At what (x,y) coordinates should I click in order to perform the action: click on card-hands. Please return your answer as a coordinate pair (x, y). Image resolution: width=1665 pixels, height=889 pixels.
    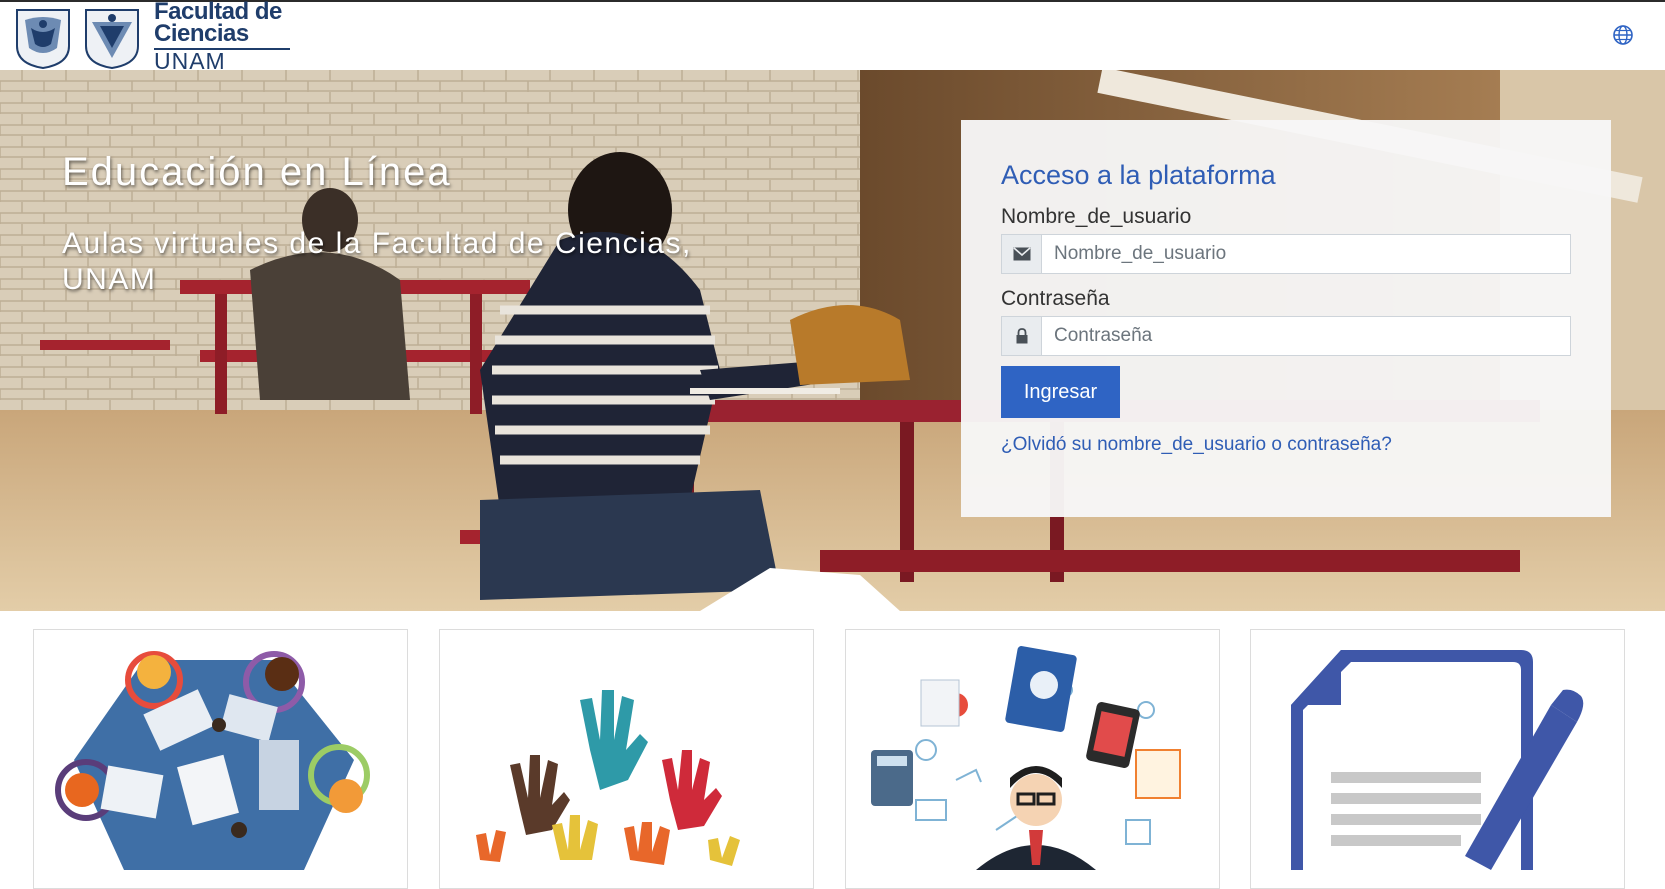
    Looking at the image, I should click on (626, 759).